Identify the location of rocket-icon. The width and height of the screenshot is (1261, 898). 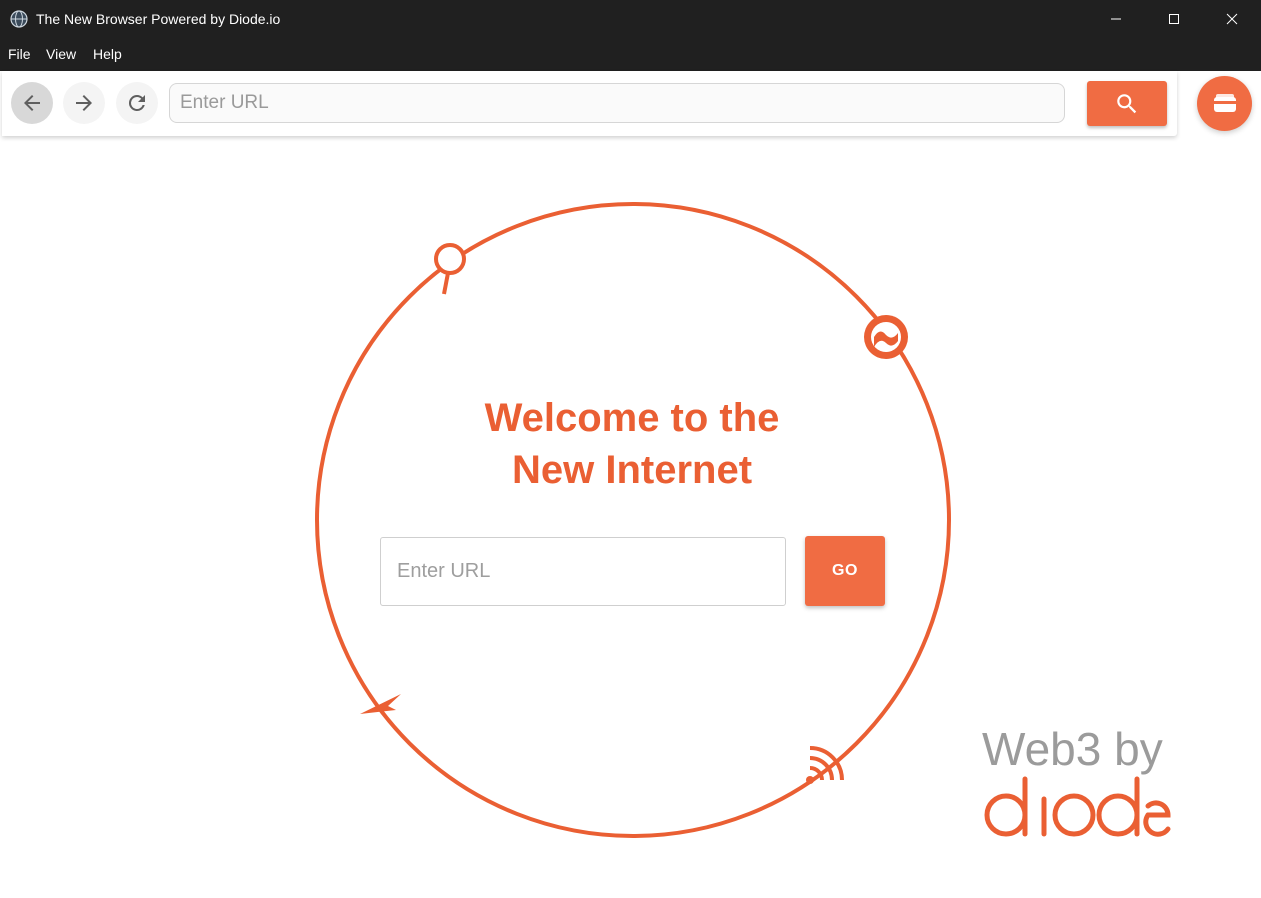
(380, 704).